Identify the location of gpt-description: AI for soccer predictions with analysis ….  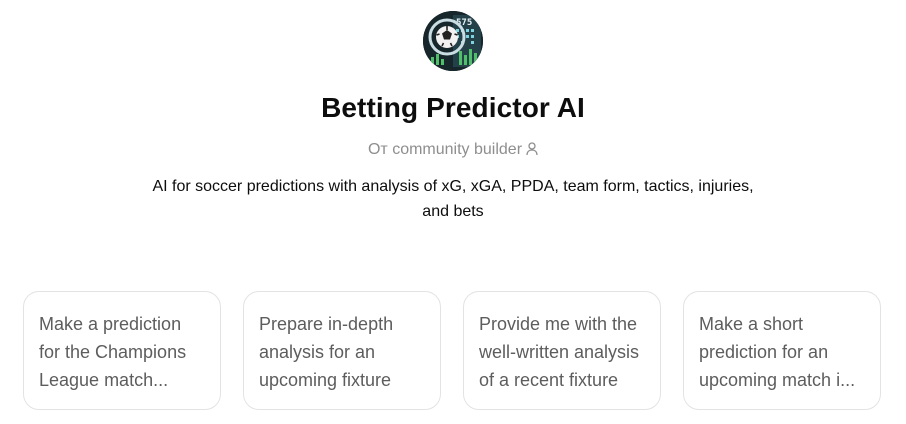
(453, 199).